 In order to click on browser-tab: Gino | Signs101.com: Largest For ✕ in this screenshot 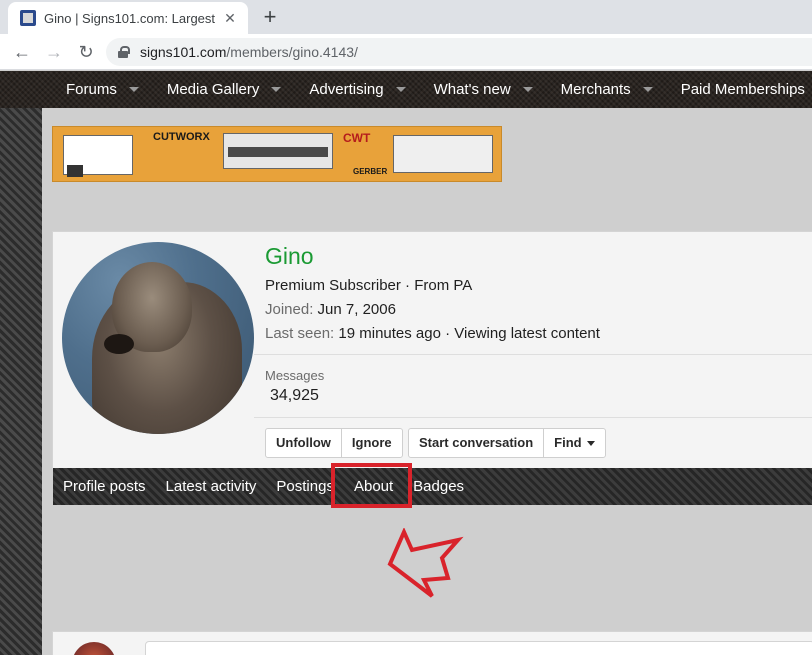, I will do `click(128, 18)`.